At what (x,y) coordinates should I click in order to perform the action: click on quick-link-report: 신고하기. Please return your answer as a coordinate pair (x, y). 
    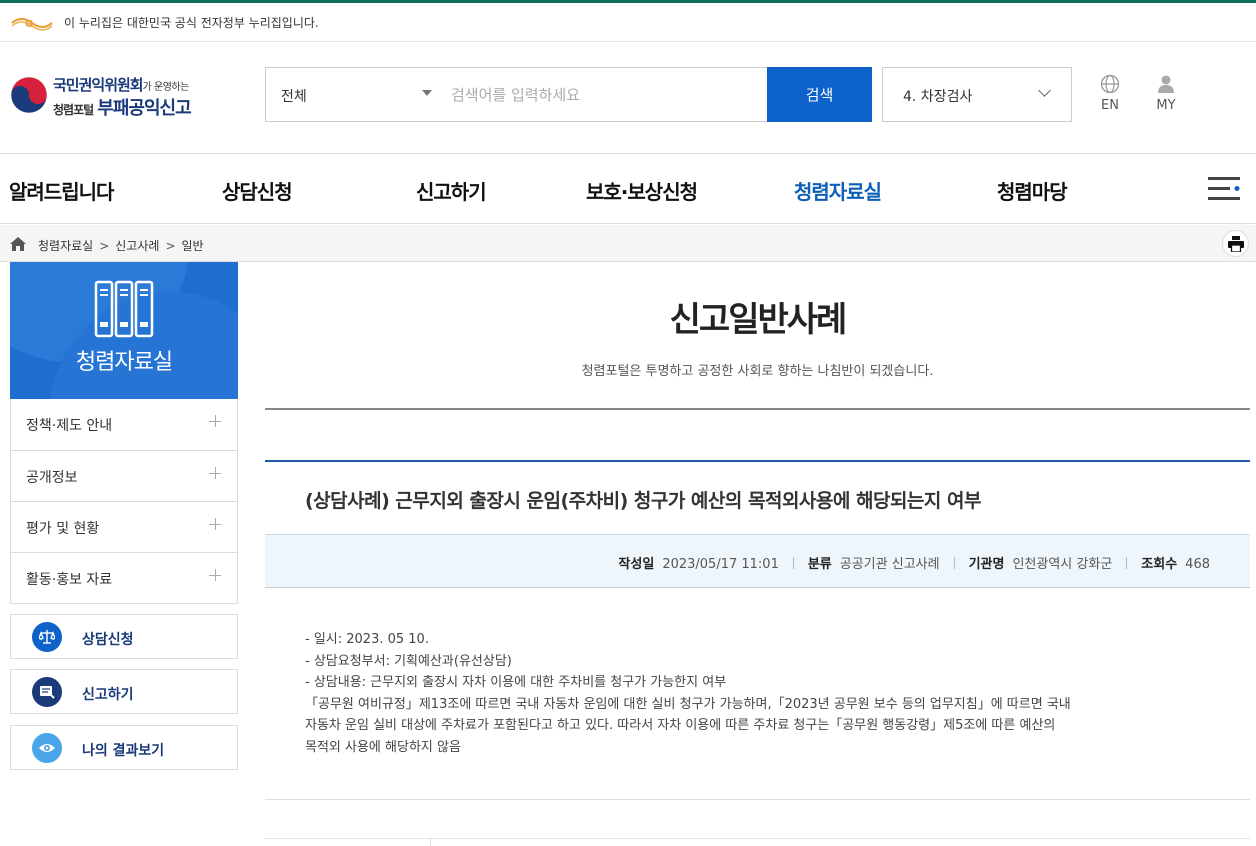
    Looking at the image, I should click on (124, 691).